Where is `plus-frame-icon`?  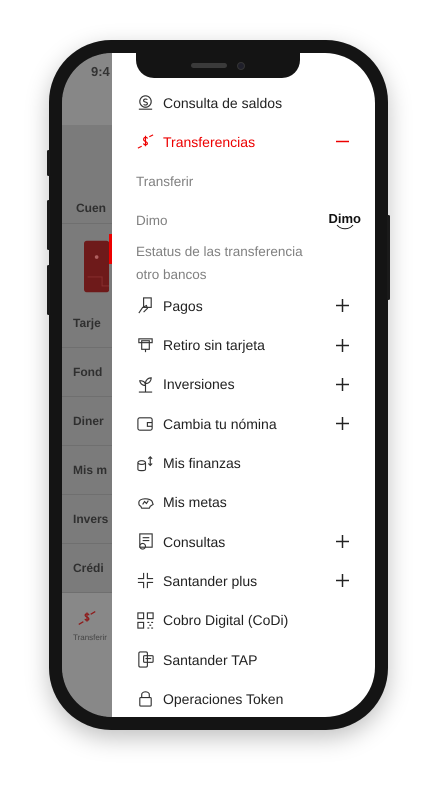 plus-frame-icon is located at coordinates (145, 580).